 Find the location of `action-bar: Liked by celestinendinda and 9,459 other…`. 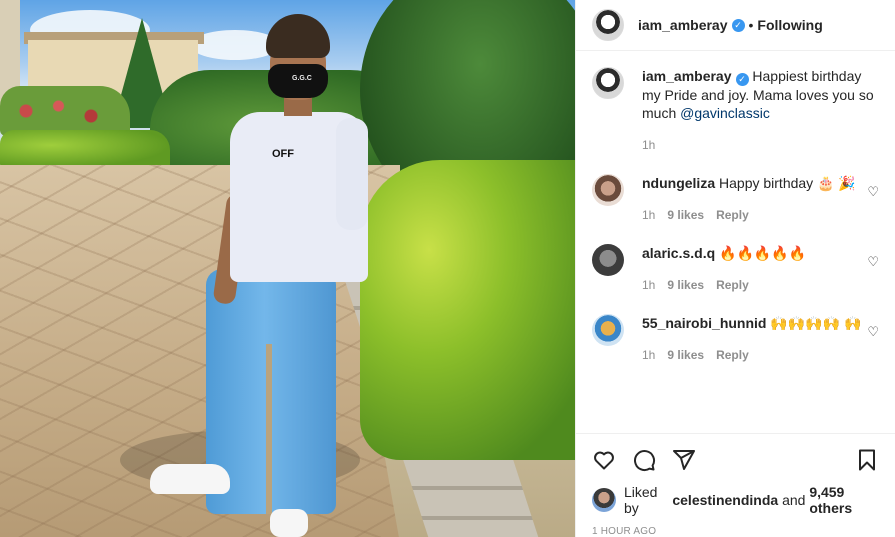

action-bar: Liked by celestinendinda and 9,459 other… is located at coordinates (735, 485).